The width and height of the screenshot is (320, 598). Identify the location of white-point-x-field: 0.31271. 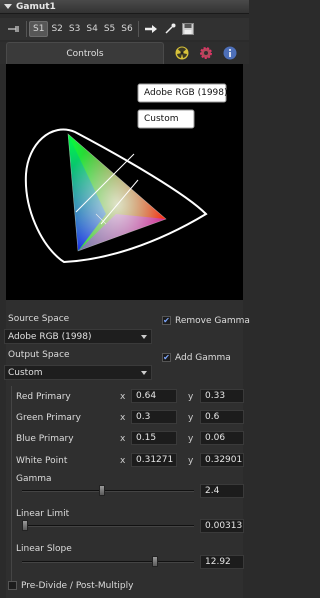
(154, 460).